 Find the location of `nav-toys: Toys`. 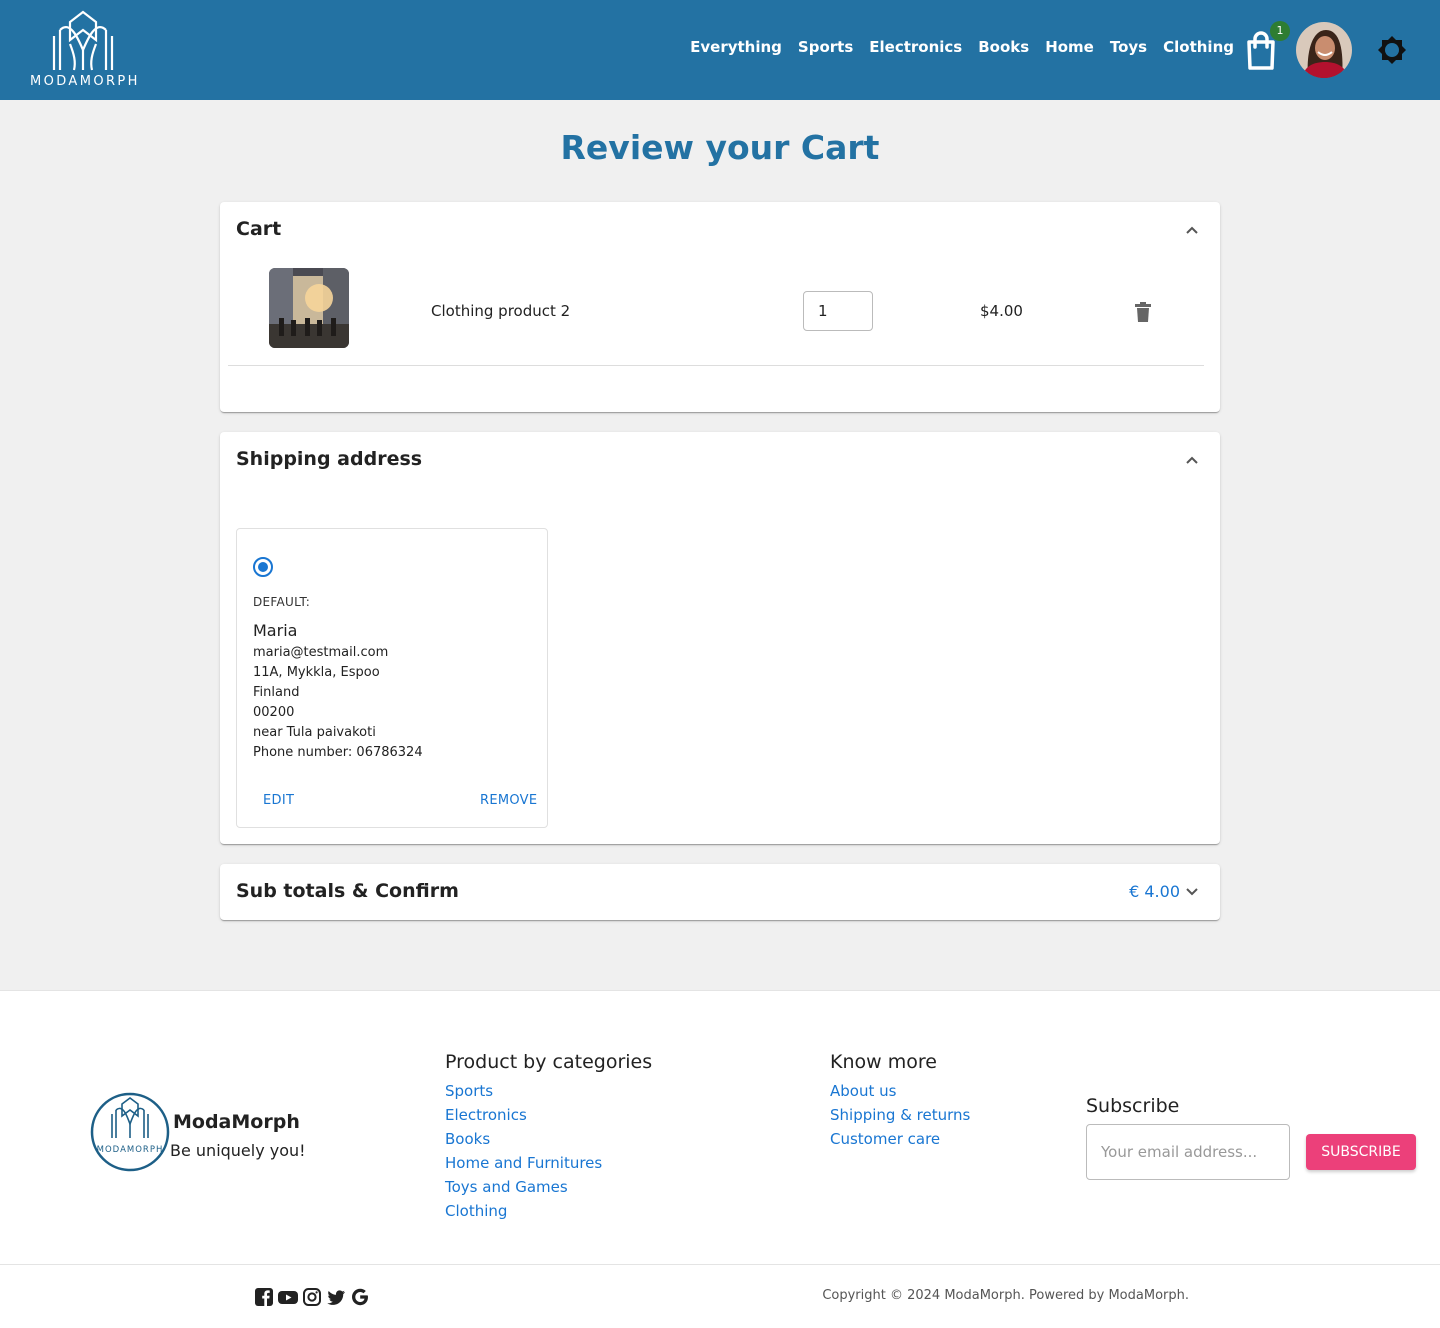

nav-toys: Toys is located at coordinates (1128, 47).